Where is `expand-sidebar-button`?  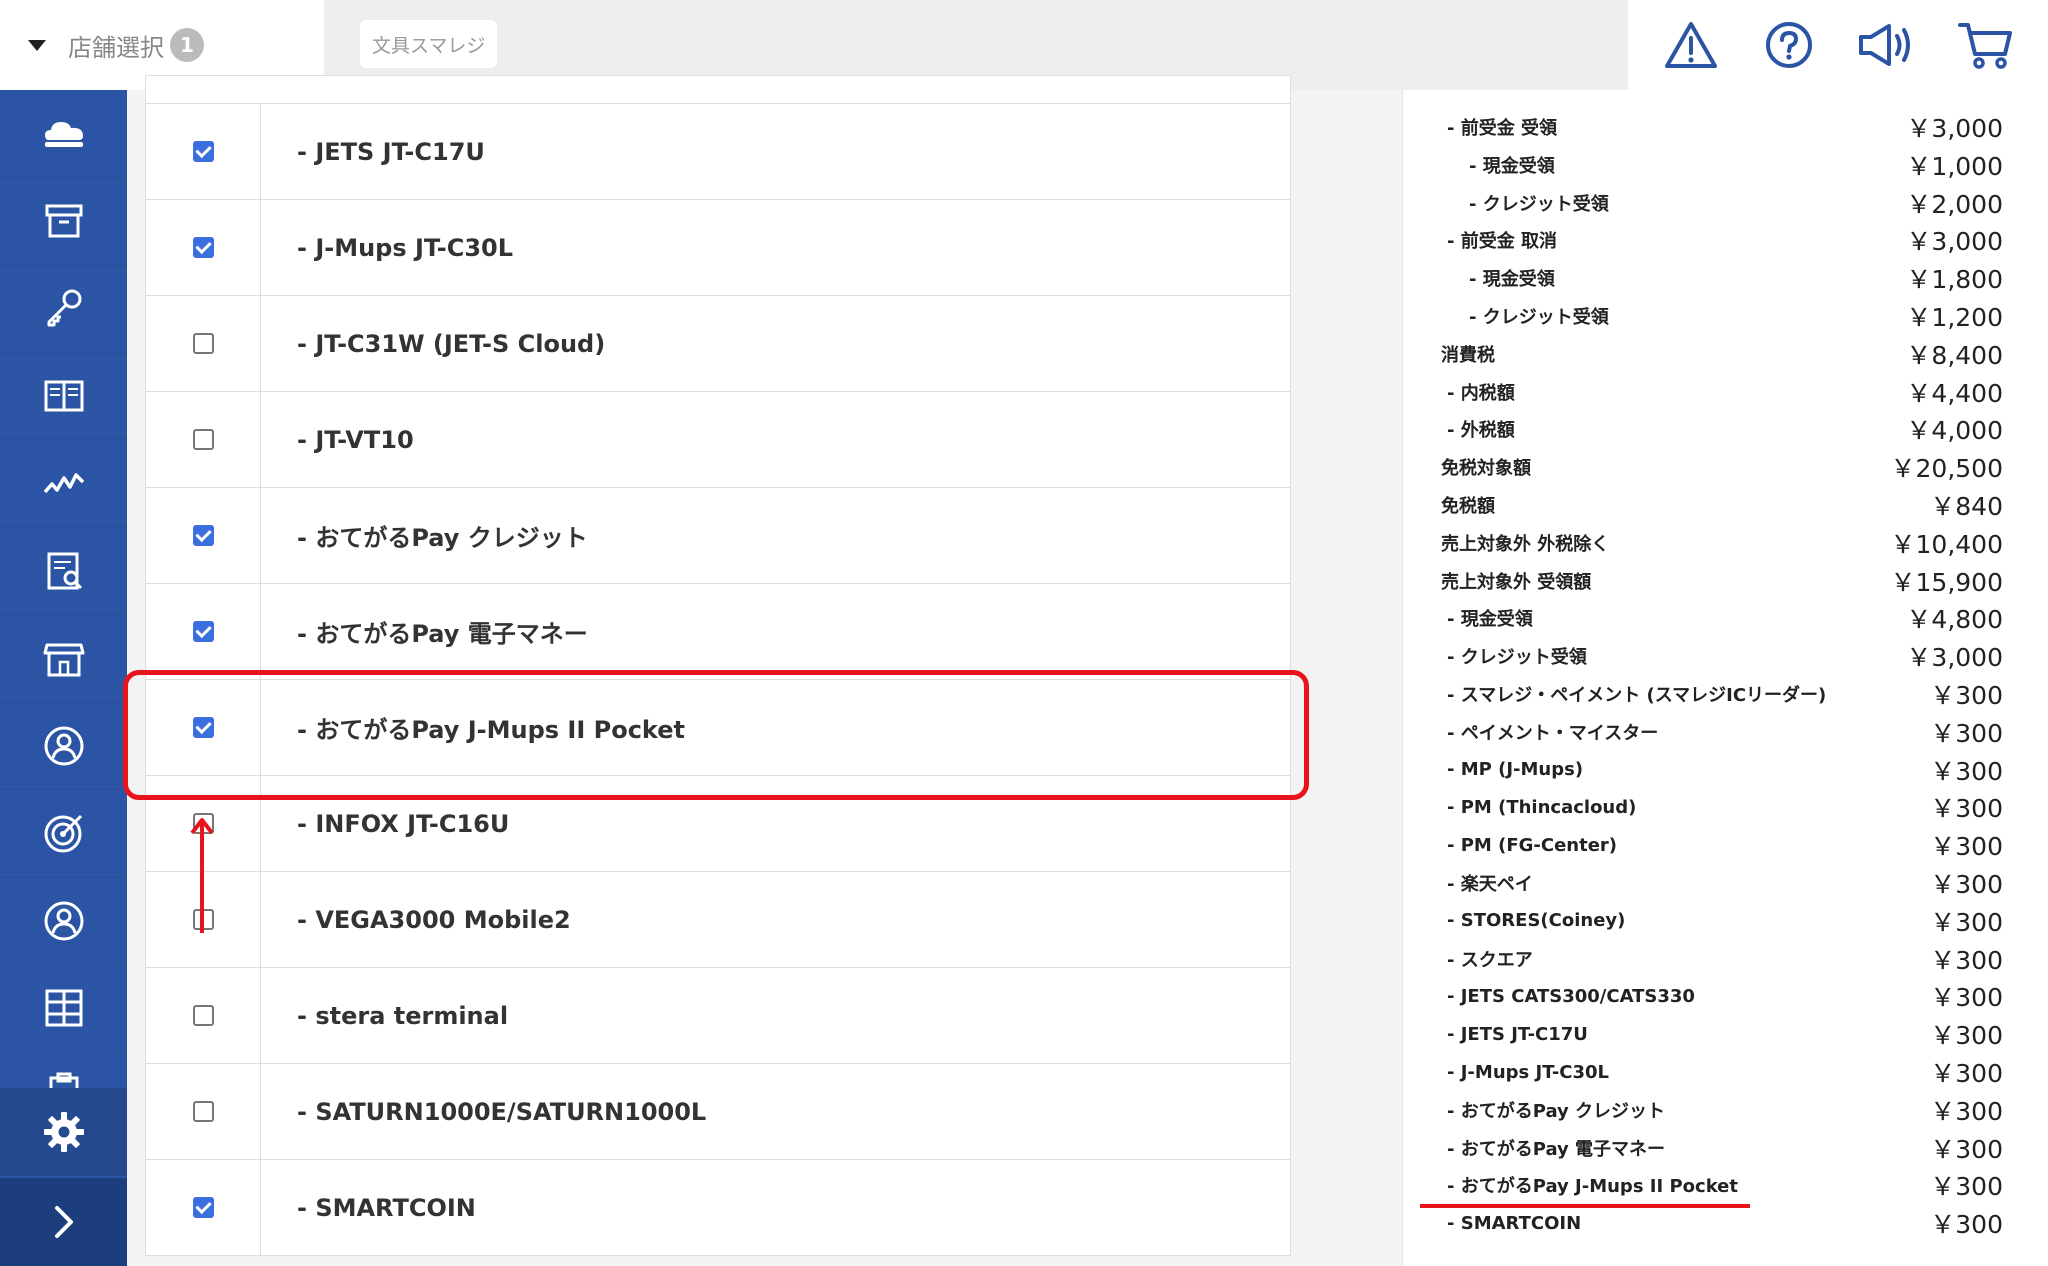
expand-sidebar-button is located at coordinates (63, 1222).